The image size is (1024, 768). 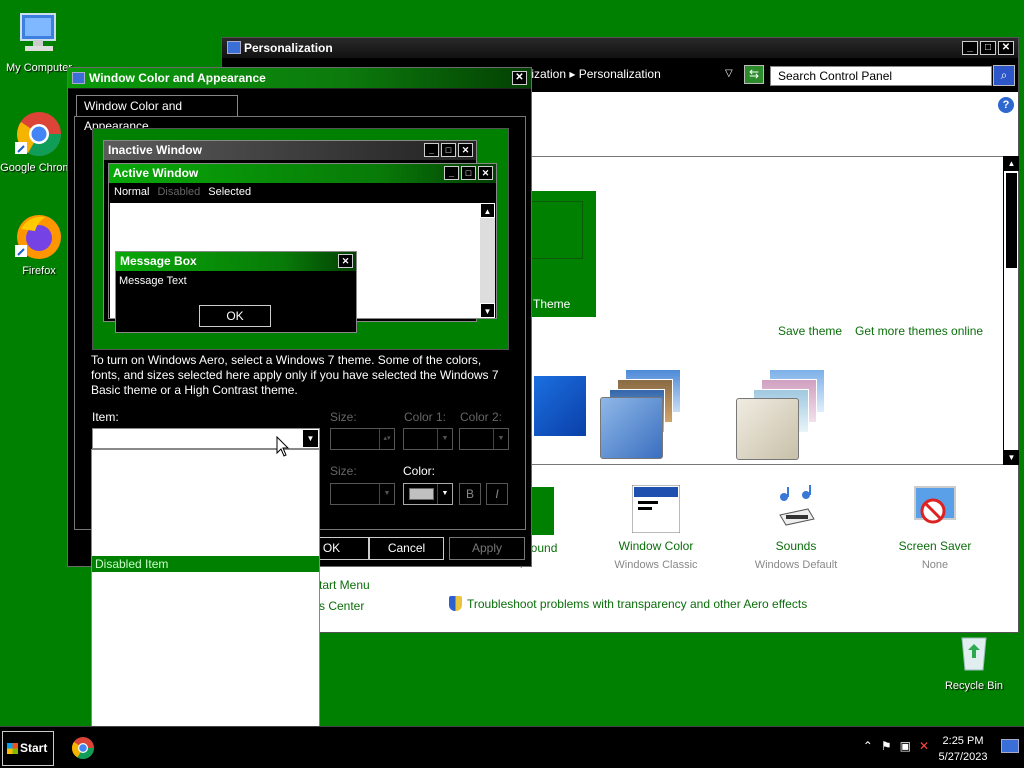 I want to click on screen-saver-category: Screen Saver None, so click(x=935, y=528).